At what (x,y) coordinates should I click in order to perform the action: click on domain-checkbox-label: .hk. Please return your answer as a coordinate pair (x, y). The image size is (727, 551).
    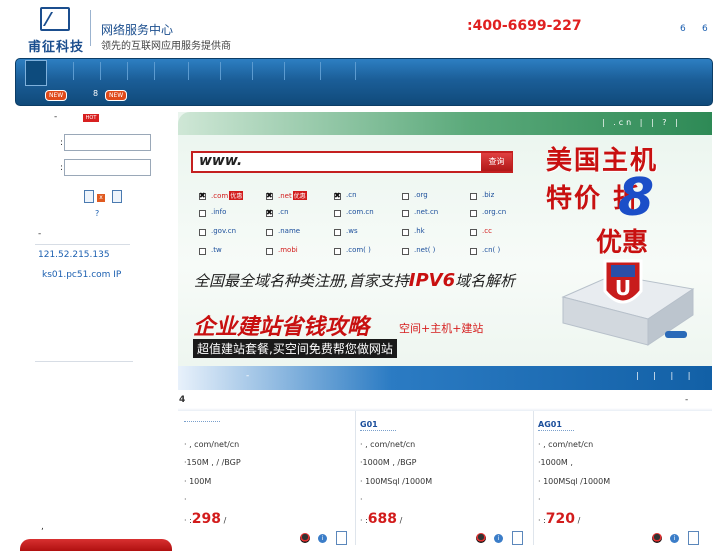
    Looking at the image, I should click on (419, 231).